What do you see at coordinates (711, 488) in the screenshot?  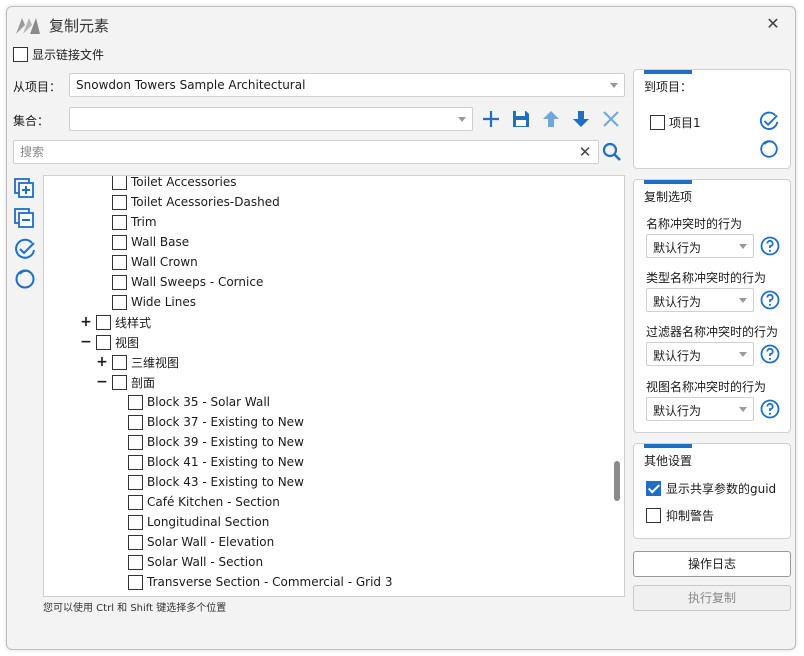 I see `show-guid-option: 显示共享参数的guid` at bounding box center [711, 488].